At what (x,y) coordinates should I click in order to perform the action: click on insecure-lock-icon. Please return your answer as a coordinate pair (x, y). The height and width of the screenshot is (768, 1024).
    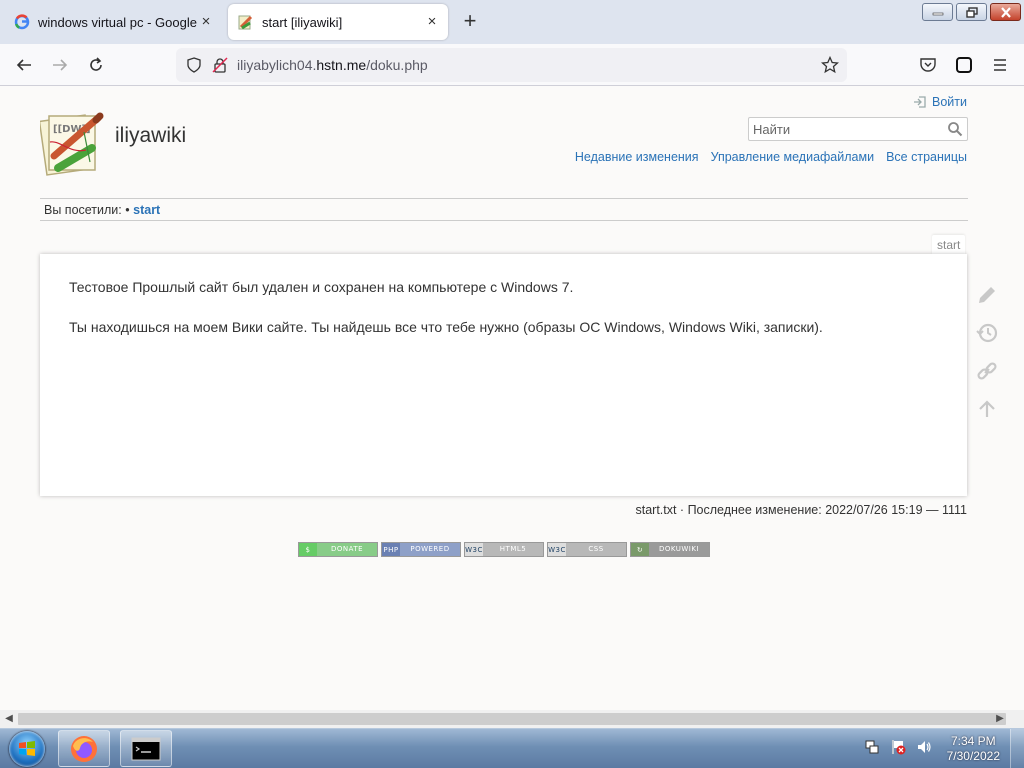
    Looking at the image, I should click on (220, 65).